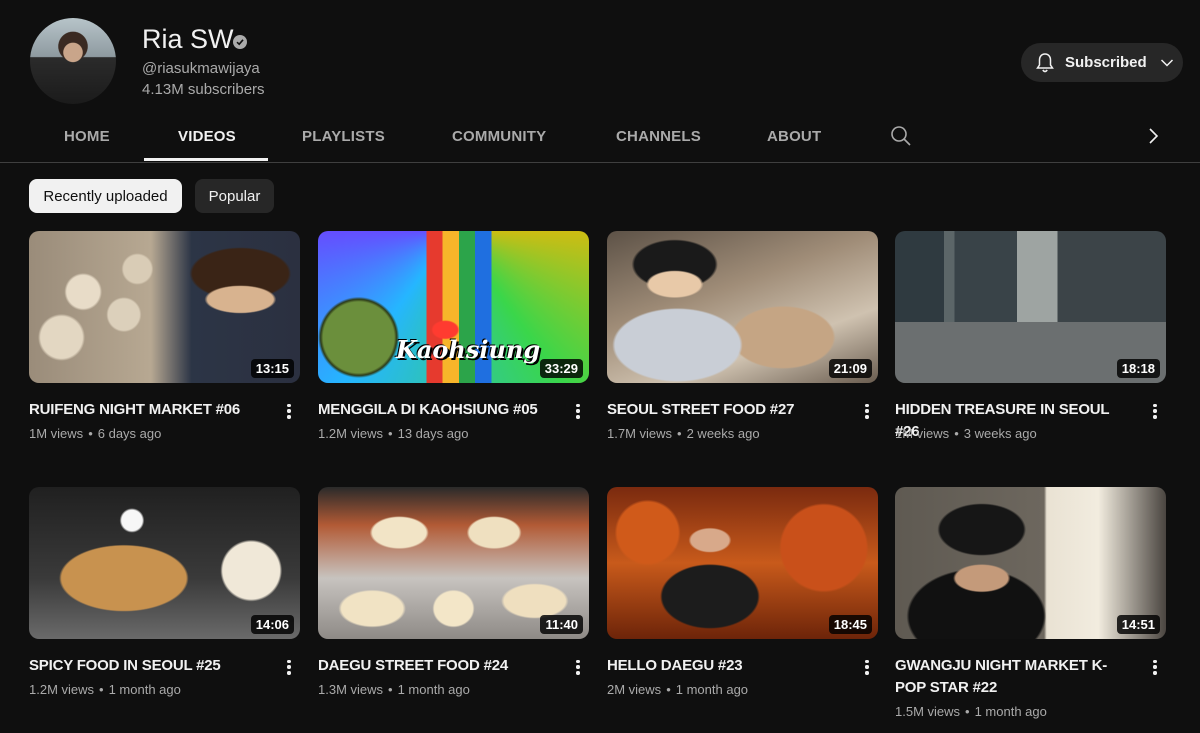  Describe the element at coordinates (901, 136) in the screenshot. I see `search-icon` at that location.